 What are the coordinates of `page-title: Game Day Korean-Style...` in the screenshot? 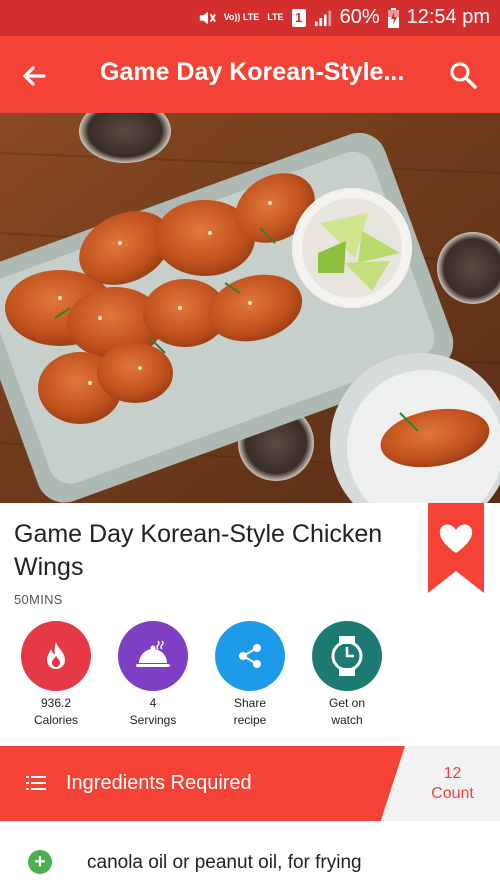 It's located at (252, 72).